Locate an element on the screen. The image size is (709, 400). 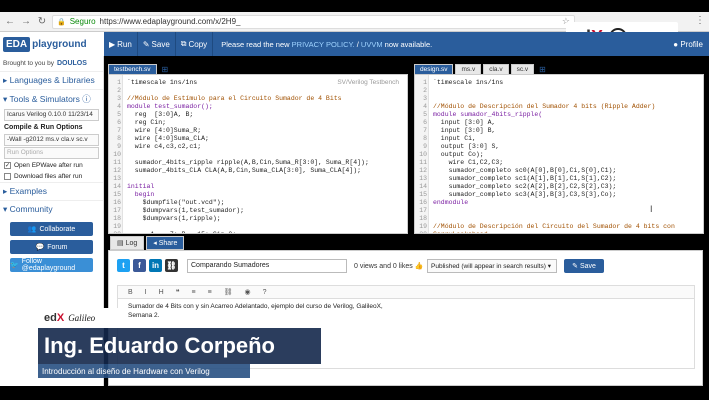
back-icon: ← is located at coordinates (10, 22).